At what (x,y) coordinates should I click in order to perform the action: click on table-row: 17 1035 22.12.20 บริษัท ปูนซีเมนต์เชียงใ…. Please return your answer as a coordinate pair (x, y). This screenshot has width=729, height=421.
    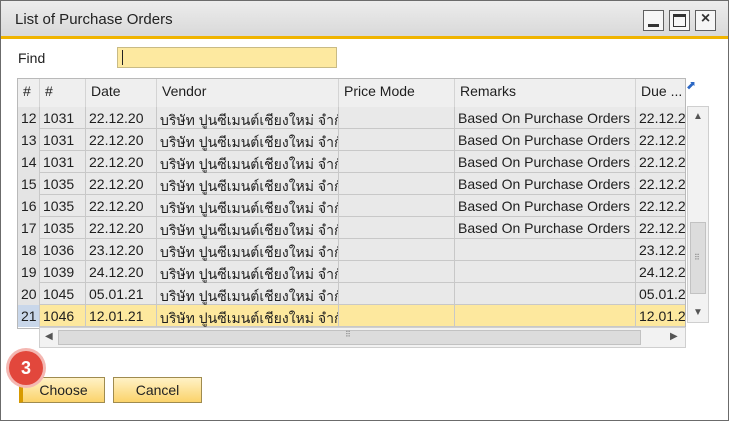
    Looking at the image, I should click on (351, 228).